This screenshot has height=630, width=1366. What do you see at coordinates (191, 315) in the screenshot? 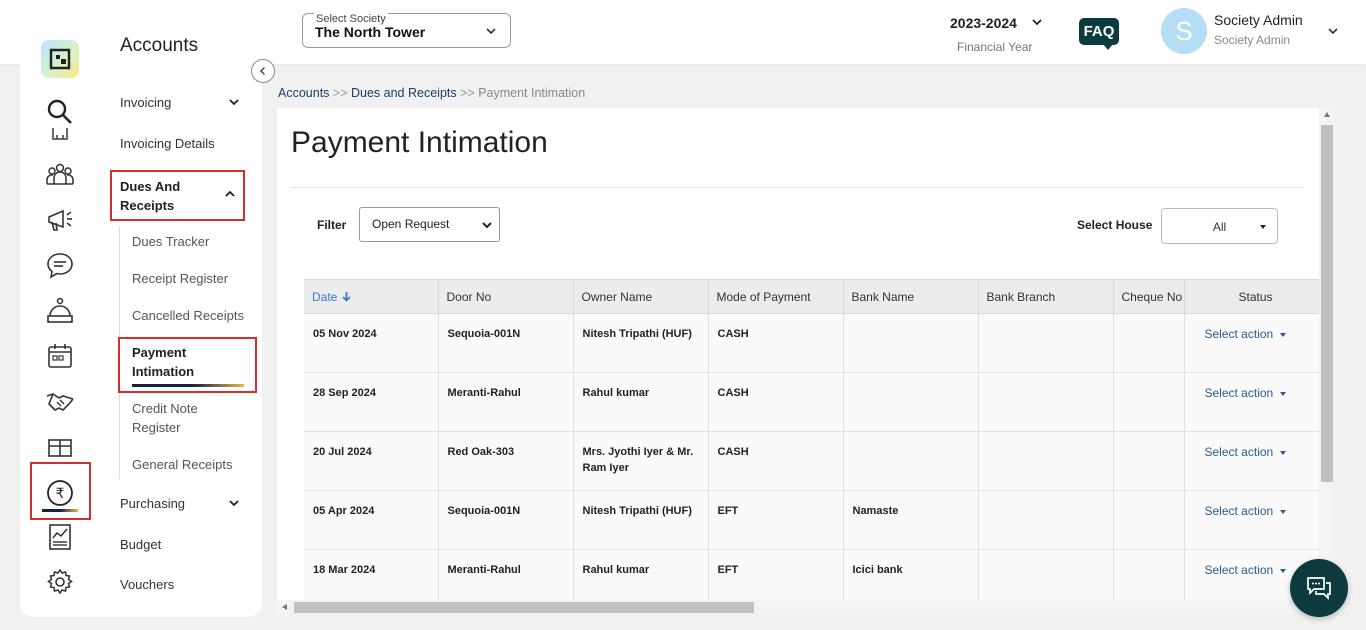
I see `submenu-item-cancelled-receipts: Cancelled Receipts` at bounding box center [191, 315].